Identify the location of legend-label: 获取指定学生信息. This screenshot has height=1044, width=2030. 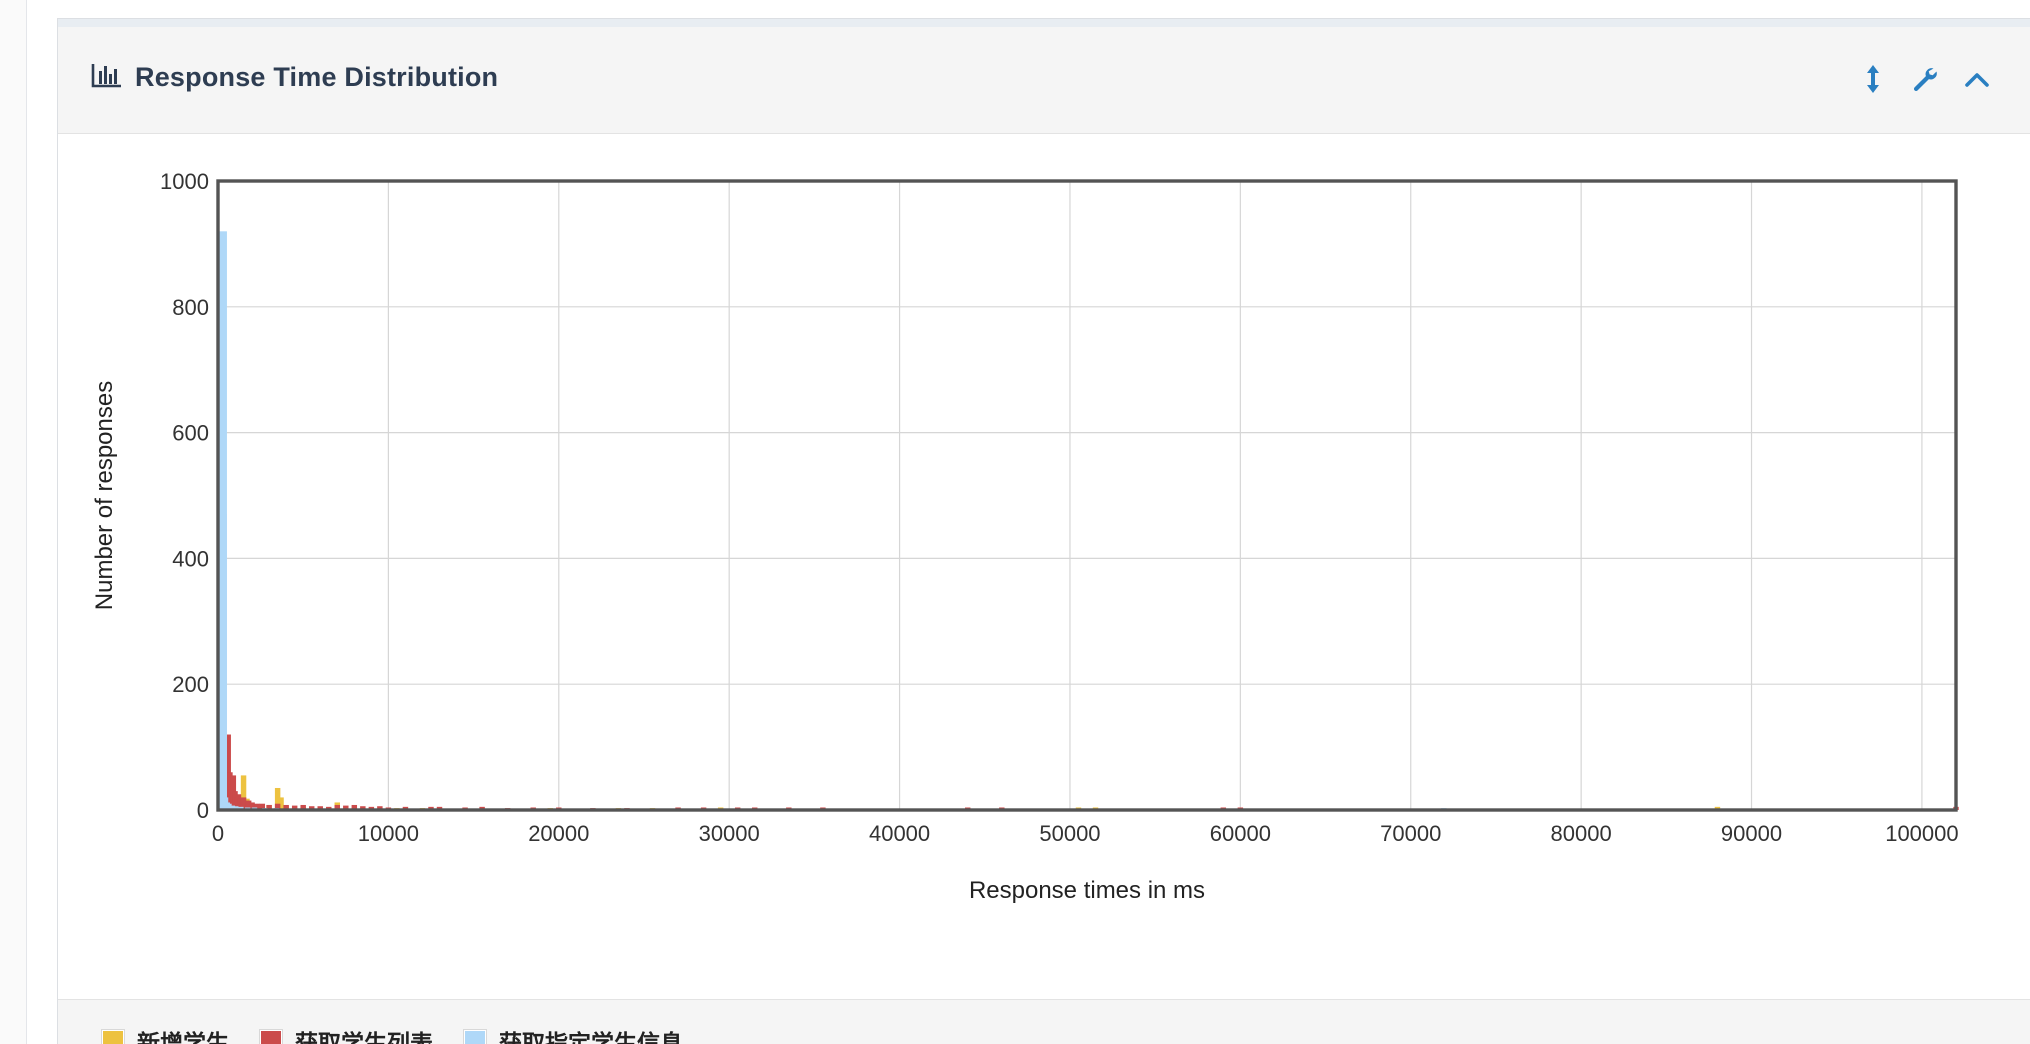
(591, 1037).